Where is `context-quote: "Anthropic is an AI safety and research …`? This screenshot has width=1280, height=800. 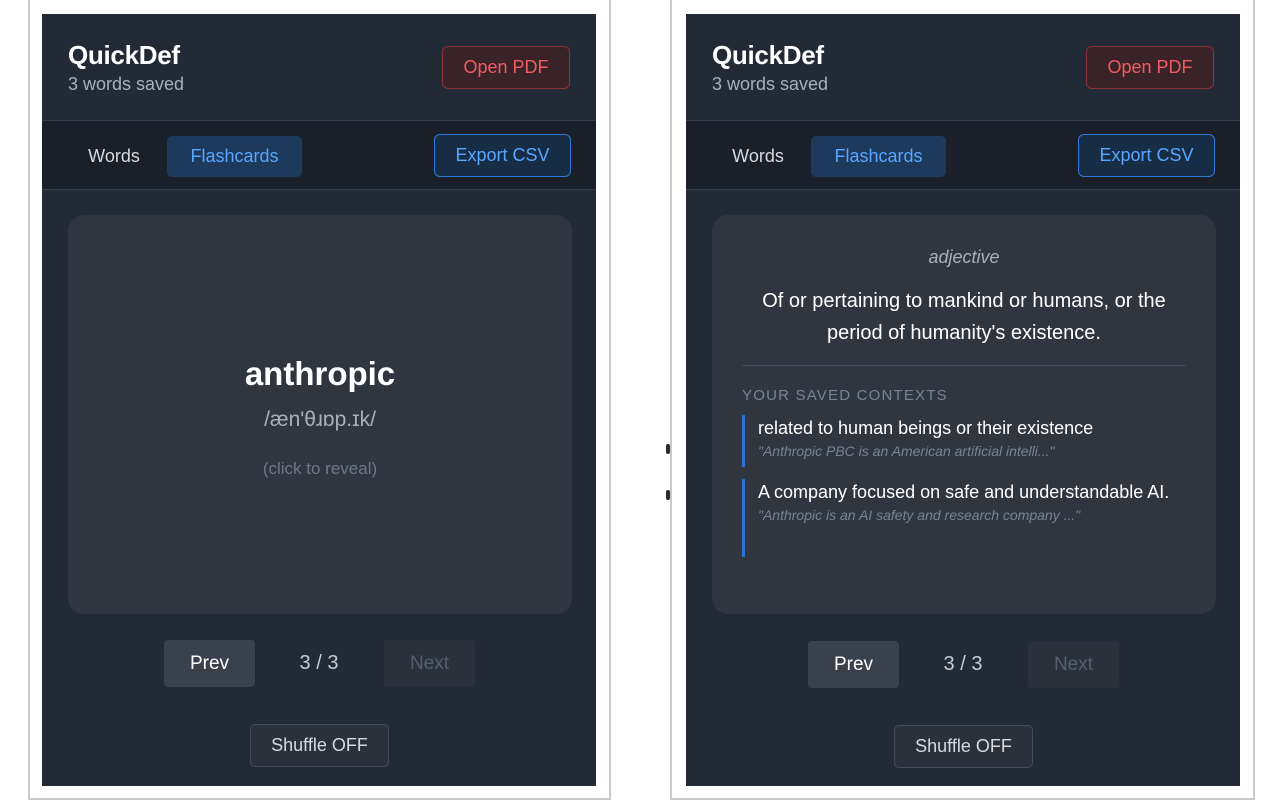 context-quote: "Anthropic is an AI safety and research … is located at coordinates (919, 515).